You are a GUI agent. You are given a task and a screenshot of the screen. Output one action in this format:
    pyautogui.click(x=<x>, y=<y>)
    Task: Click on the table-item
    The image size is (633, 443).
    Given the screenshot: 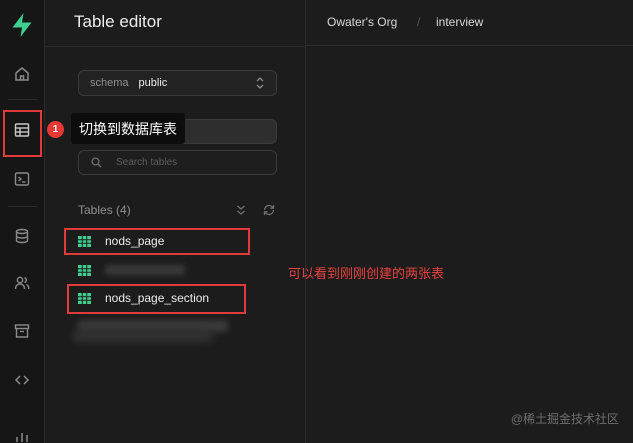 What is the action you would take?
    pyautogui.click(x=131, y=270)
    